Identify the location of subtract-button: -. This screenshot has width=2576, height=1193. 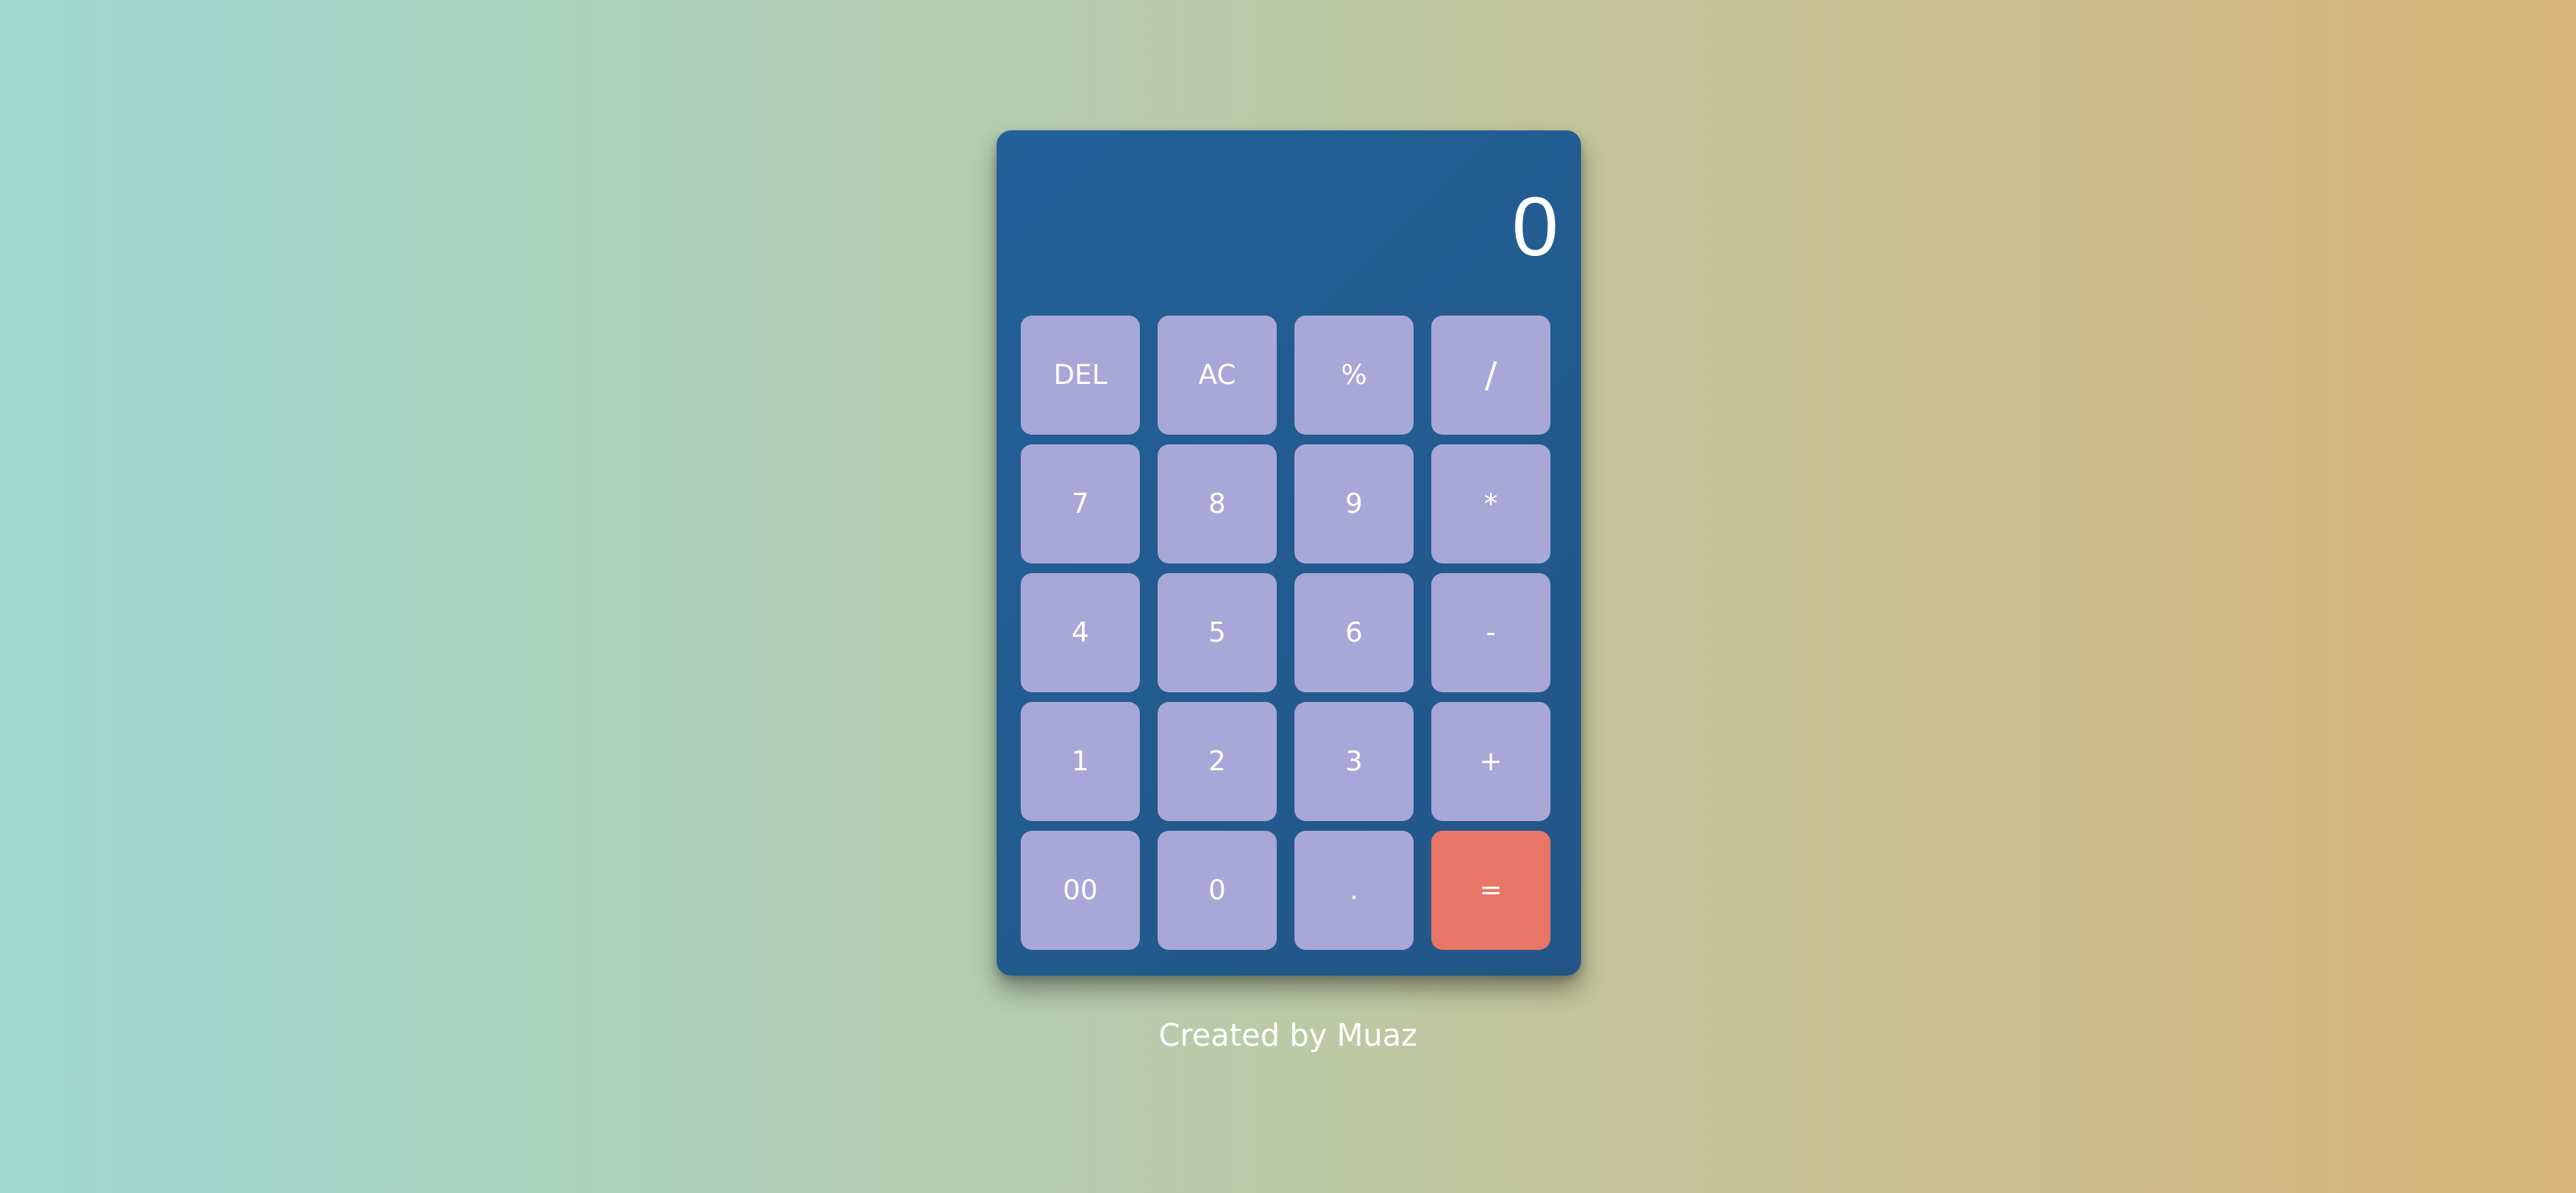
(1490, 632).